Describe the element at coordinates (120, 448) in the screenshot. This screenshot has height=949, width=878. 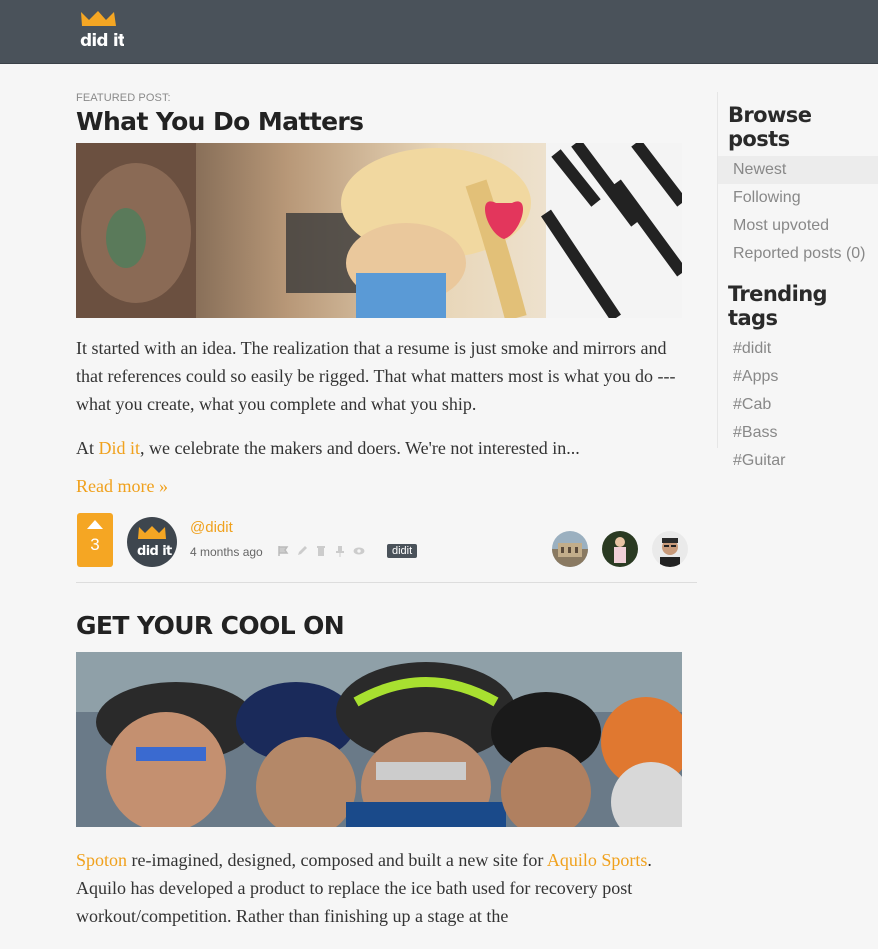
I see `didit-link: Did it` at that location.